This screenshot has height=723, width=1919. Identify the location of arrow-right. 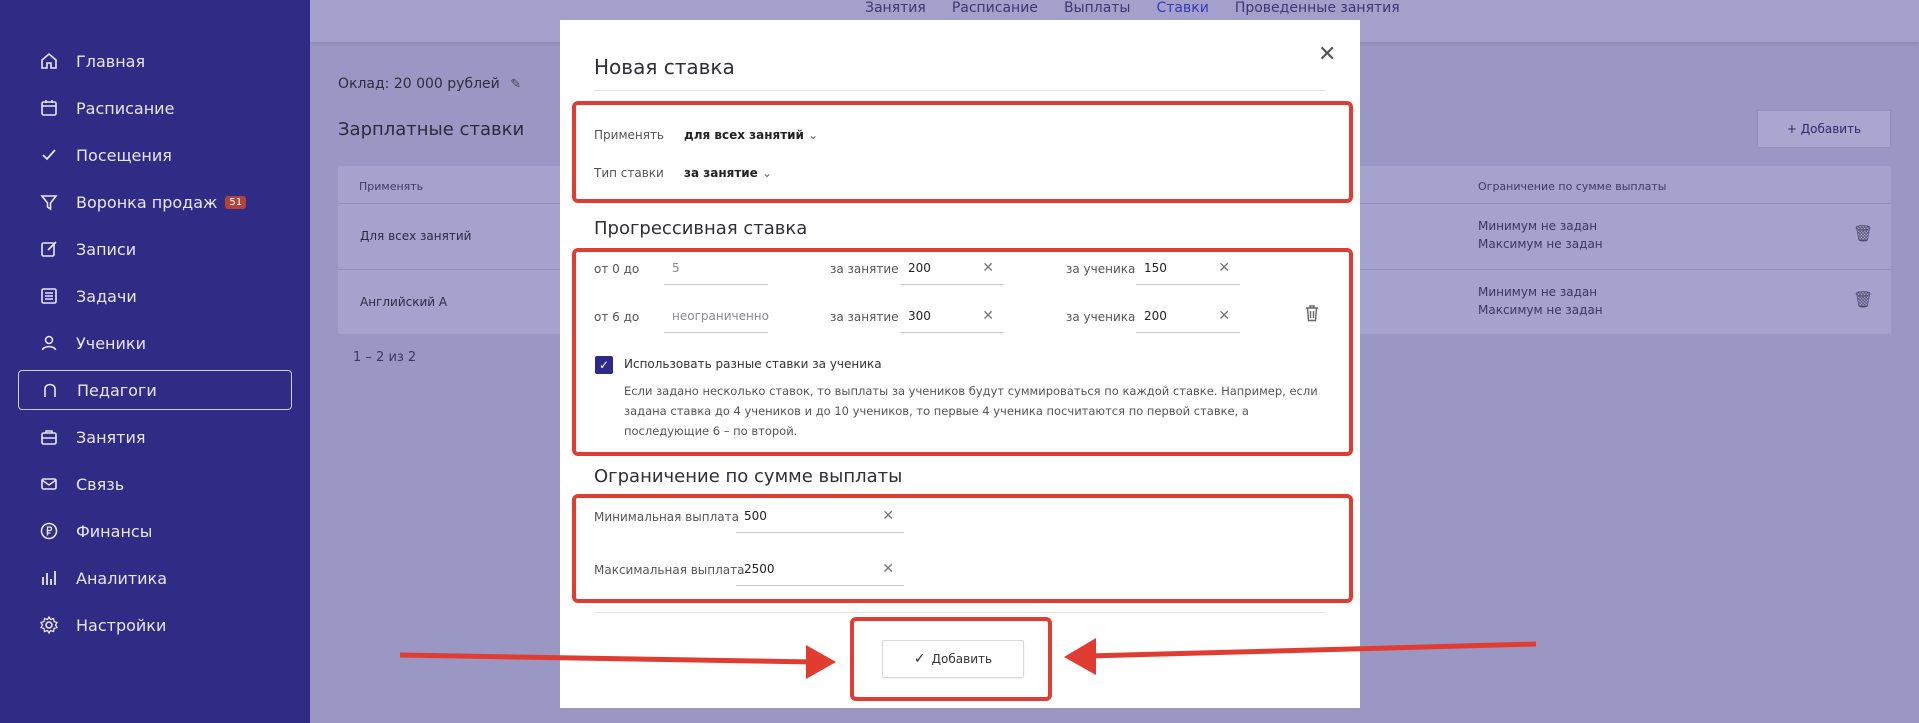
(617, 662).